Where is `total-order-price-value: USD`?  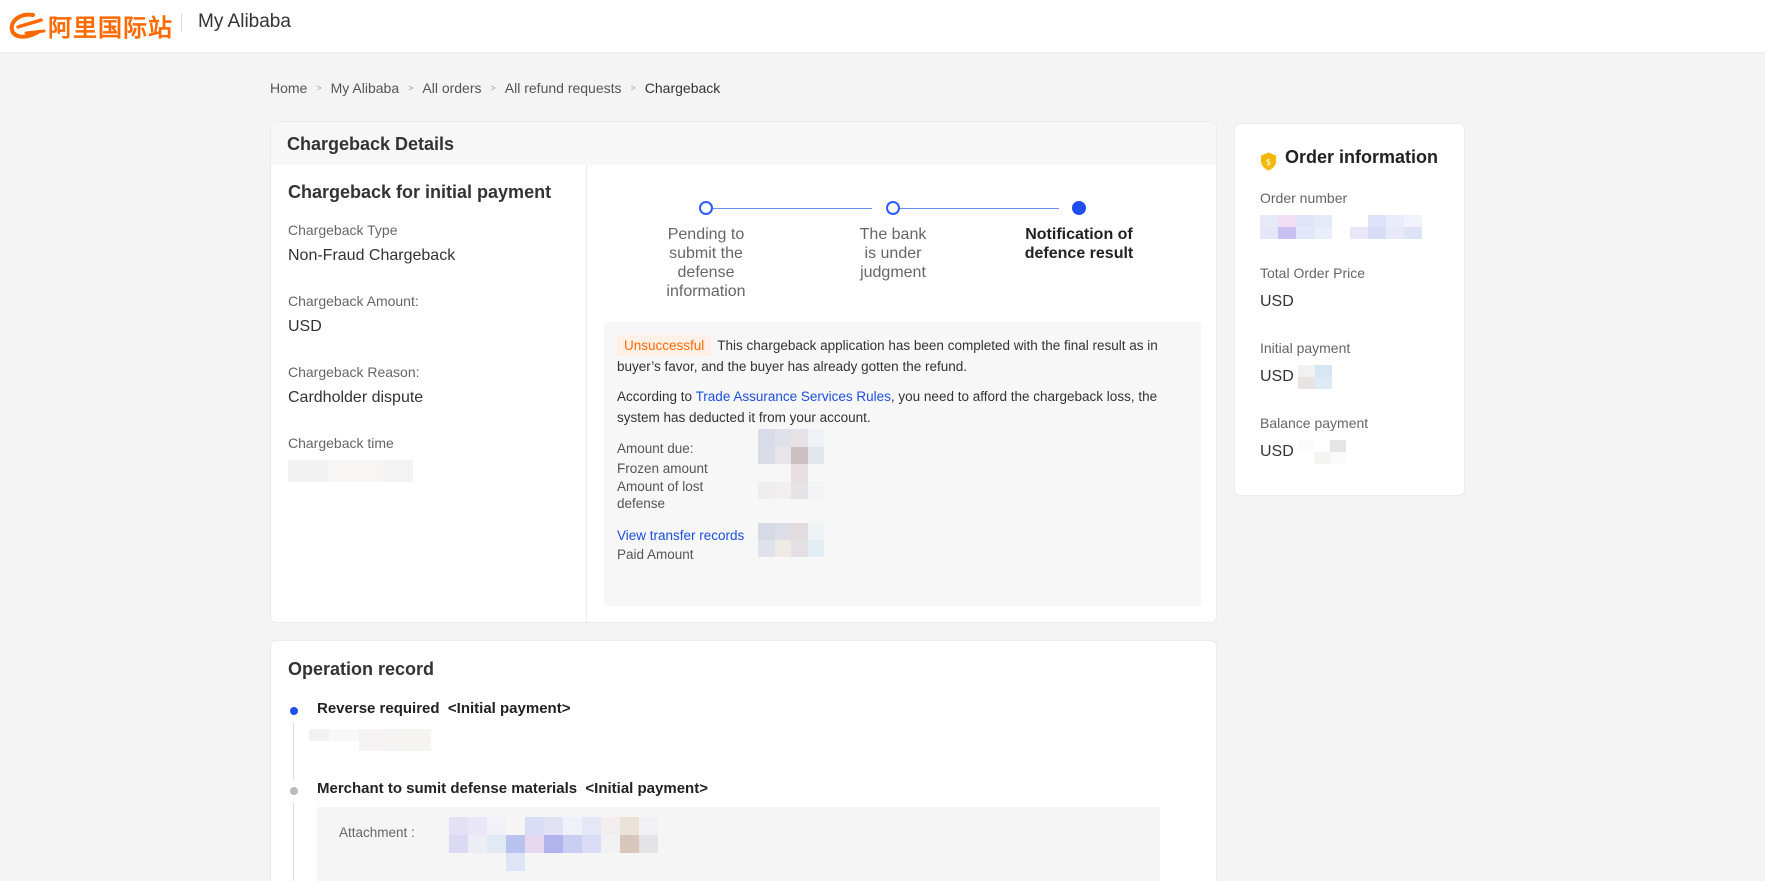
total-order-price-value: USD is located at coordinates (1349, 301).